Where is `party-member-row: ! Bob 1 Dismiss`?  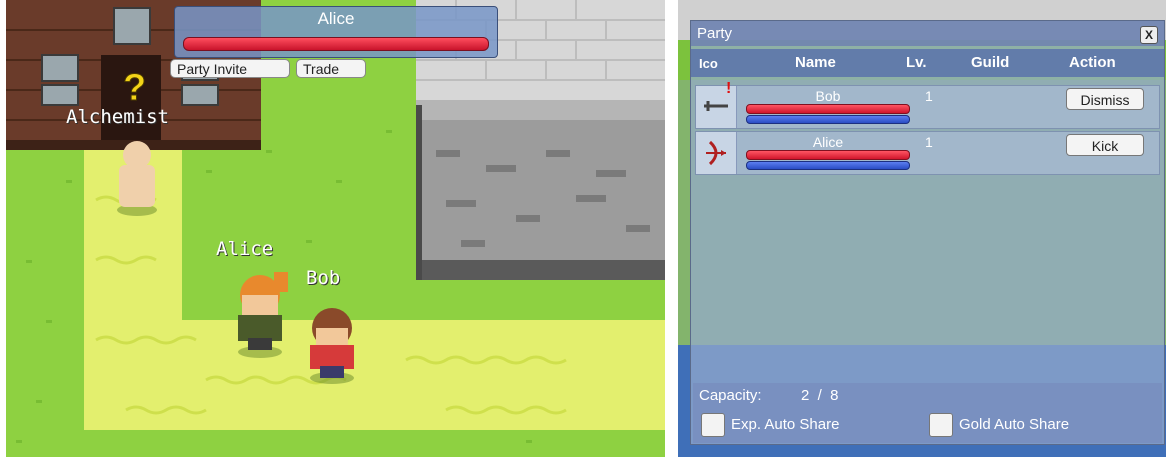
party-member-row: ! Bob 1 Dismiss is located at coordinates (927, 104).